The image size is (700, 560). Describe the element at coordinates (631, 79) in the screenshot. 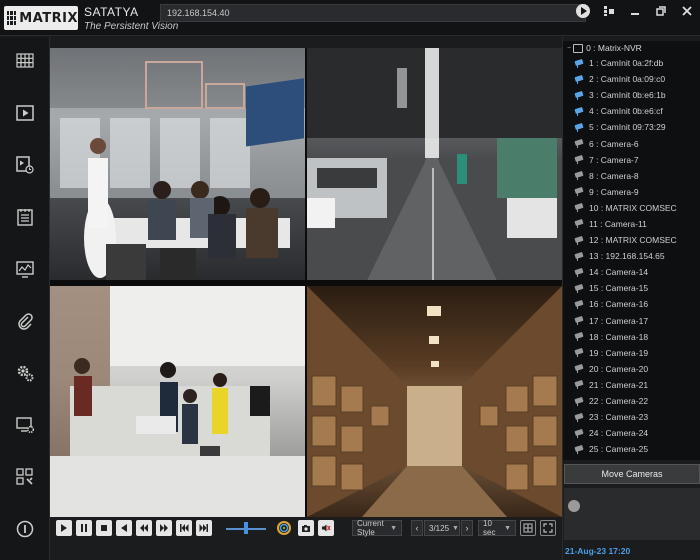

I see `tree-item-camera: 2 : CamInit 0a:09:c0` at that location.